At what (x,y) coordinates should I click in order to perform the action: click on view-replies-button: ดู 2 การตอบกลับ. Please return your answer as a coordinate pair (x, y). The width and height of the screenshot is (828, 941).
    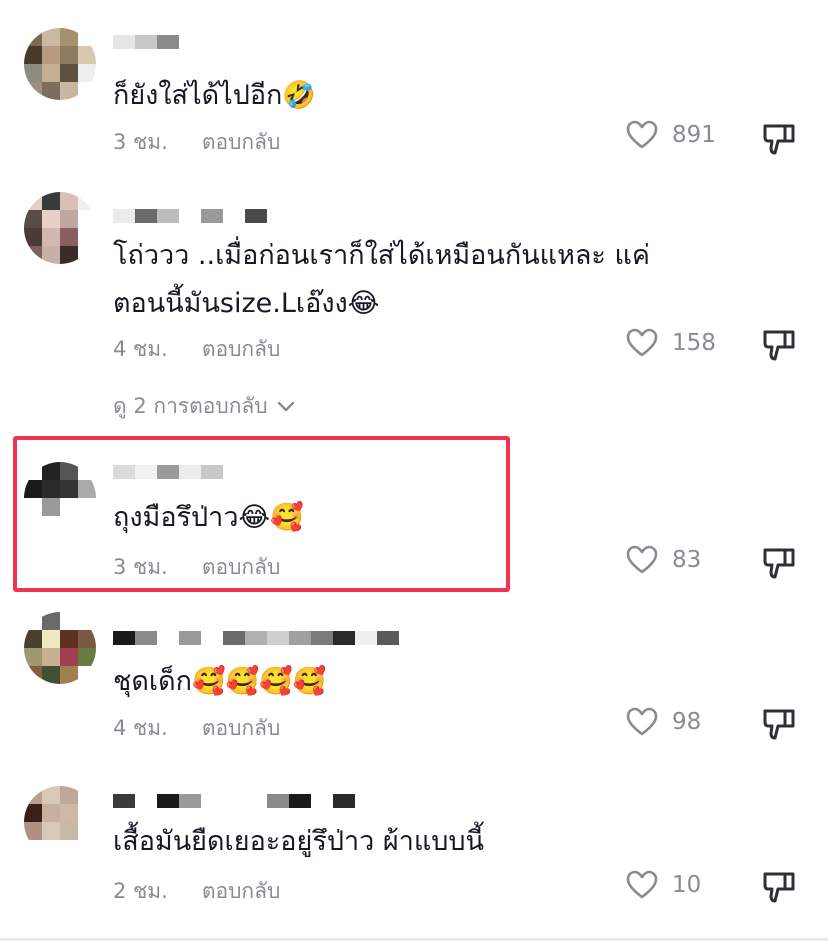
    Looking at the image, I should click on (204, 406).